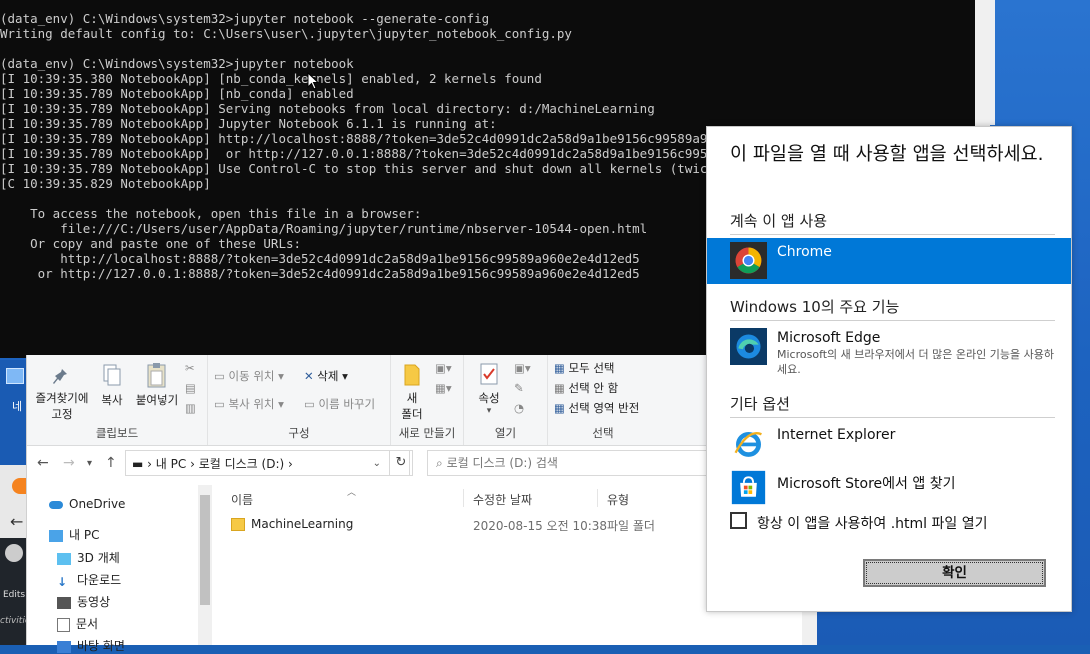 The image size is (1090, 654). Describe the element at coordinates (157, 400) in the screenshot. I see `paste-label: 붙여넣기` at that location.